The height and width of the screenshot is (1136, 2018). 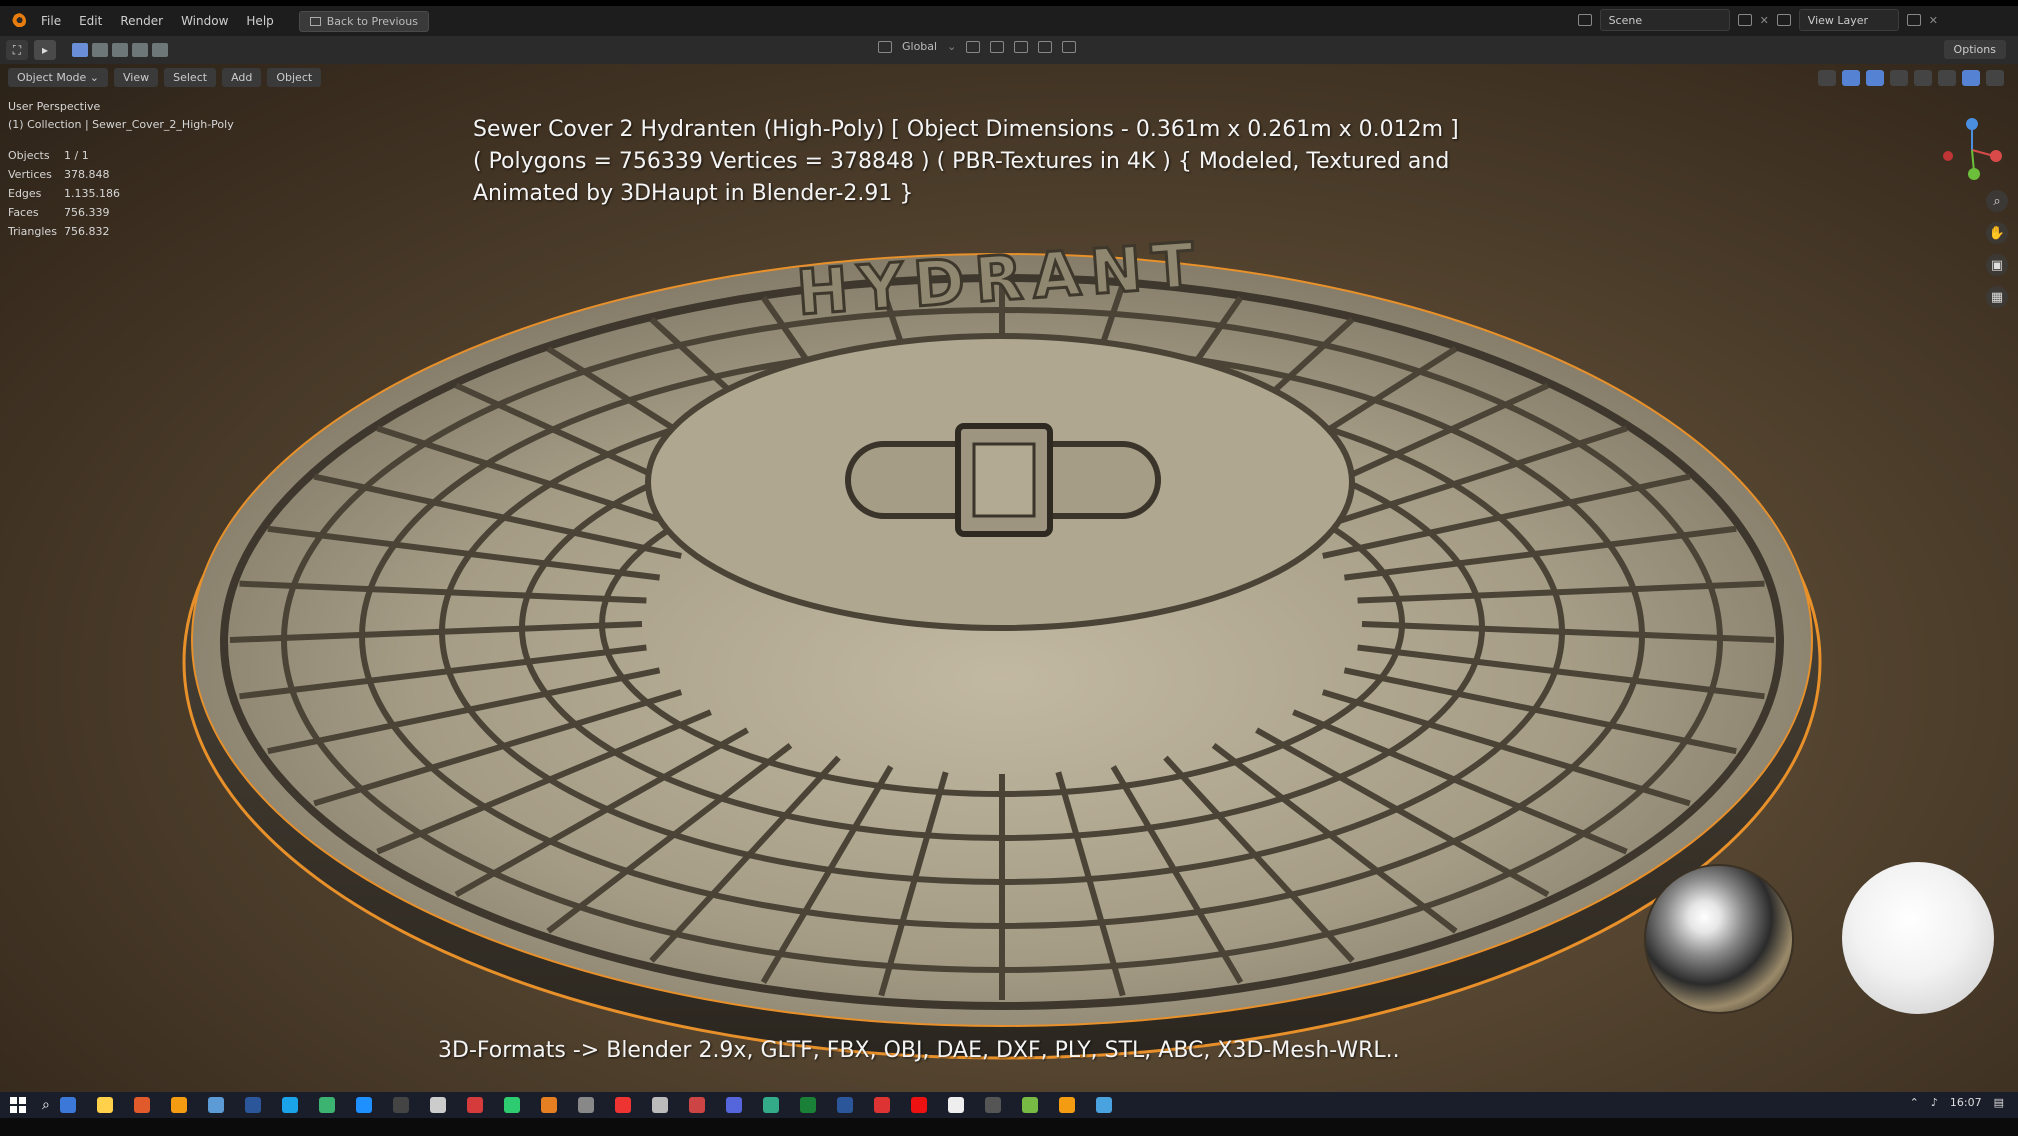 What do you see at coordinates (1923, 78) in the screenshot?
I see `wireframe-shading-icon` at bounding box center [1923, 78].